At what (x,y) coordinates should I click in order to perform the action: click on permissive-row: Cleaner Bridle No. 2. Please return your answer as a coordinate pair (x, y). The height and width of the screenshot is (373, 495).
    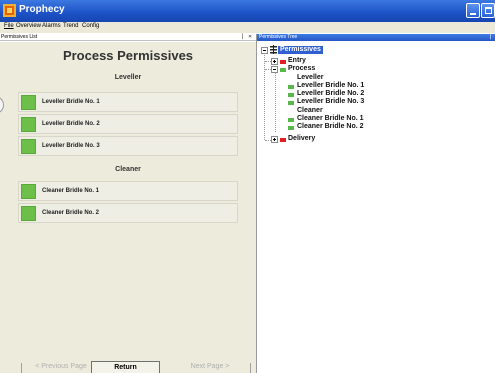
    Looking at the image, I should click on (128, 213).